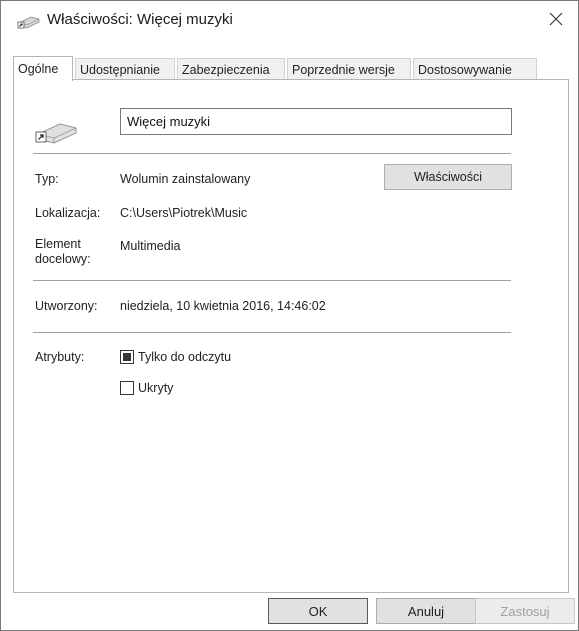 The image size is (579, 631). I want to click on readonly-checkbox-row: Tylko do odczytu, so click(175, 357).